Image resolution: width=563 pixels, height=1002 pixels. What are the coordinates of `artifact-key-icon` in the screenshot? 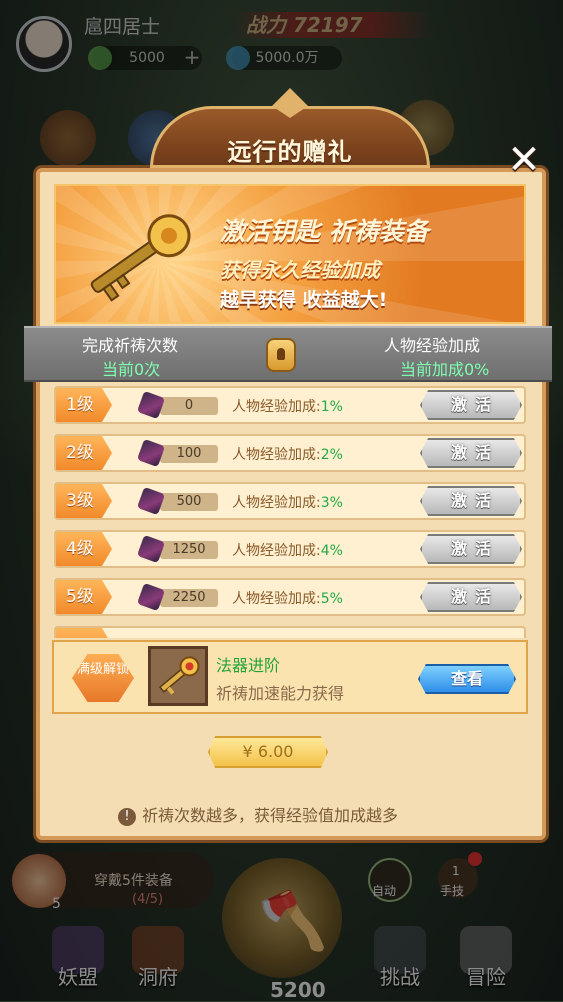 It's located at (179, 675).